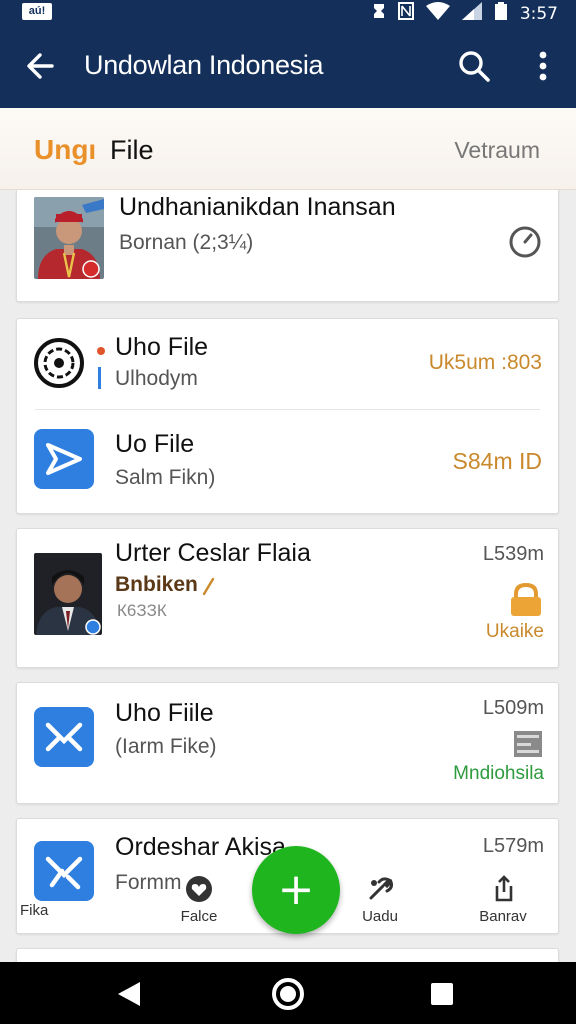 The image size is (576, 1024). Describe the element at coordinates (513, 846) in the screenshot. I see `item-meta: L579m` at that location.